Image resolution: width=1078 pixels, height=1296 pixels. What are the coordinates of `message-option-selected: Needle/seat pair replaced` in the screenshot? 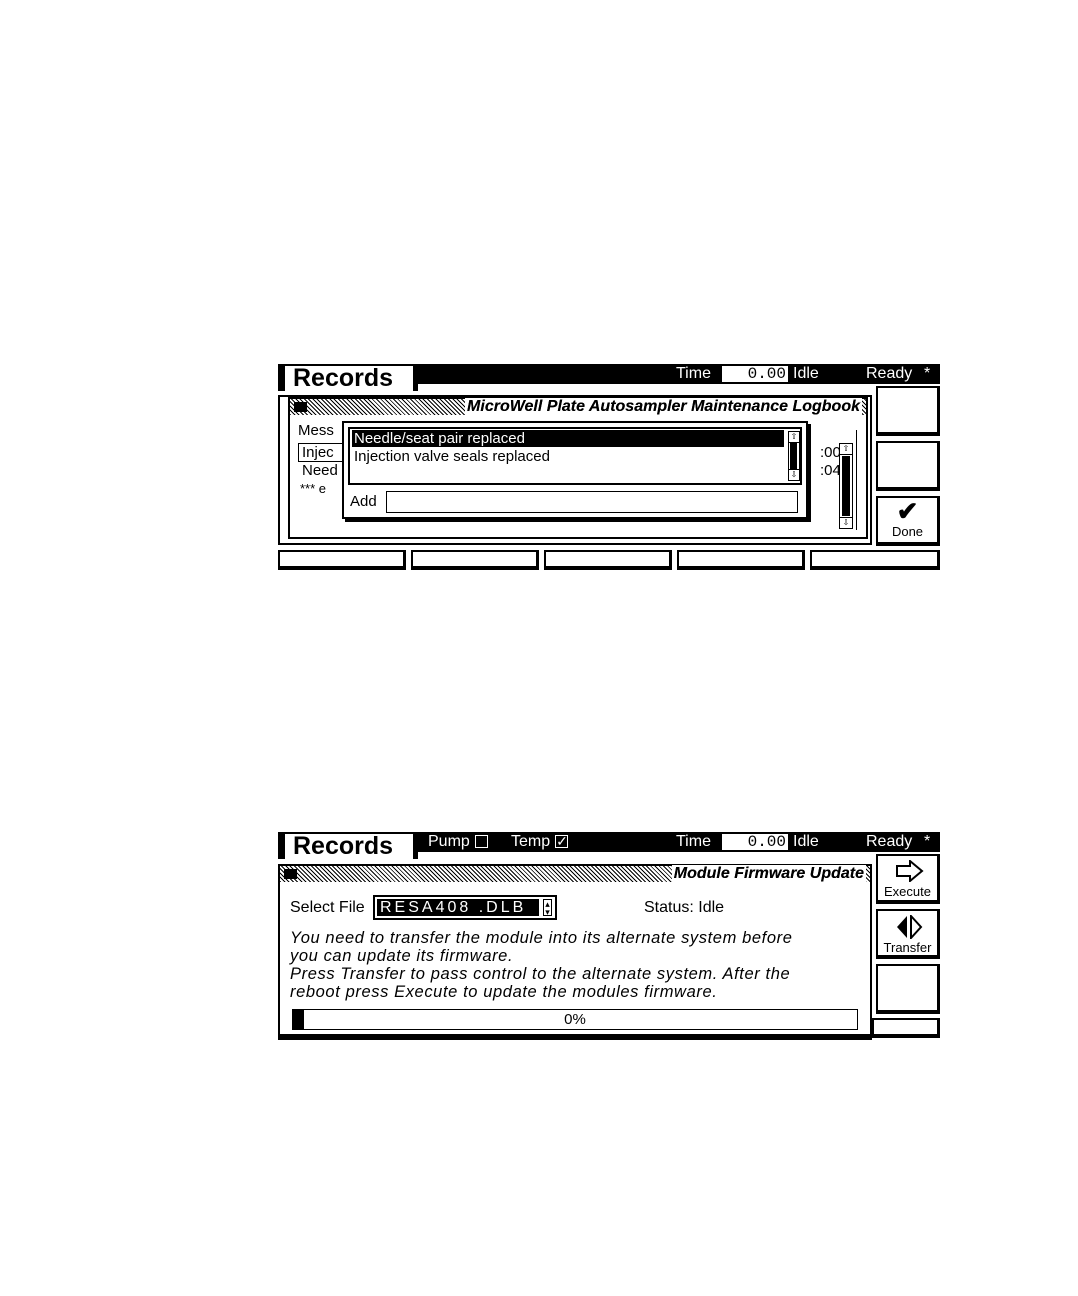 It's located at (568, 438).